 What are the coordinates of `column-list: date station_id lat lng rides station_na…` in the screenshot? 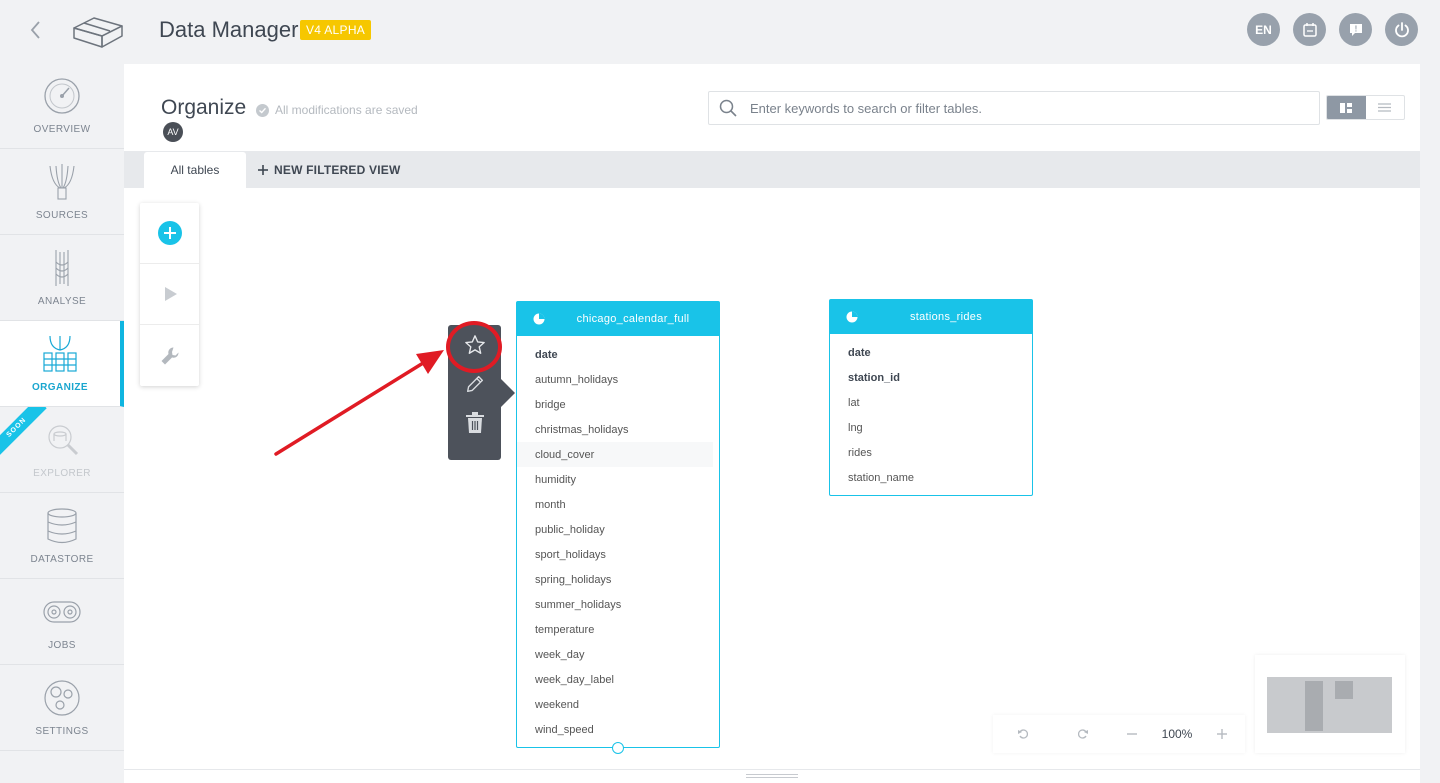 It's located at (931, 412).